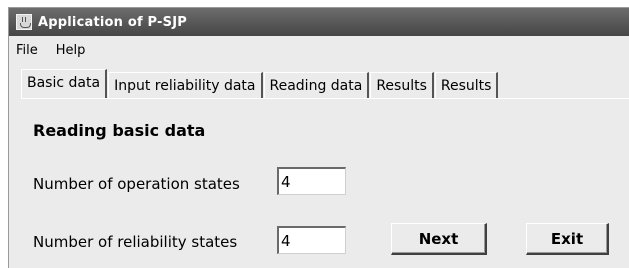 This screenshot has width=629, height=268. I want to click on next-button: Next, so click(439, 239).